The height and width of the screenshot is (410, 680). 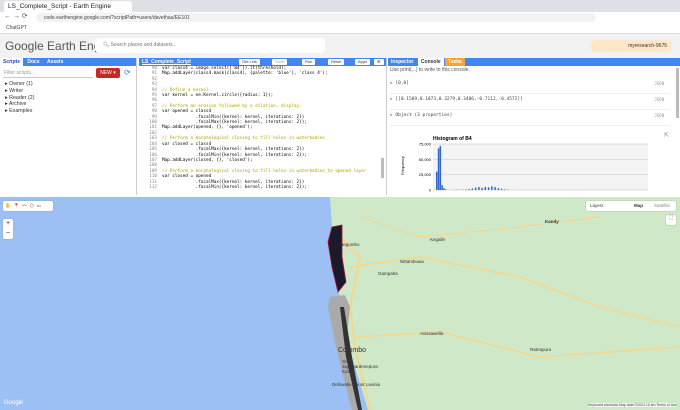 What do you see at coordinates (8, 224) in the screenshot?
I see `zoom-in-button: +` at bounding box center [8, 224].